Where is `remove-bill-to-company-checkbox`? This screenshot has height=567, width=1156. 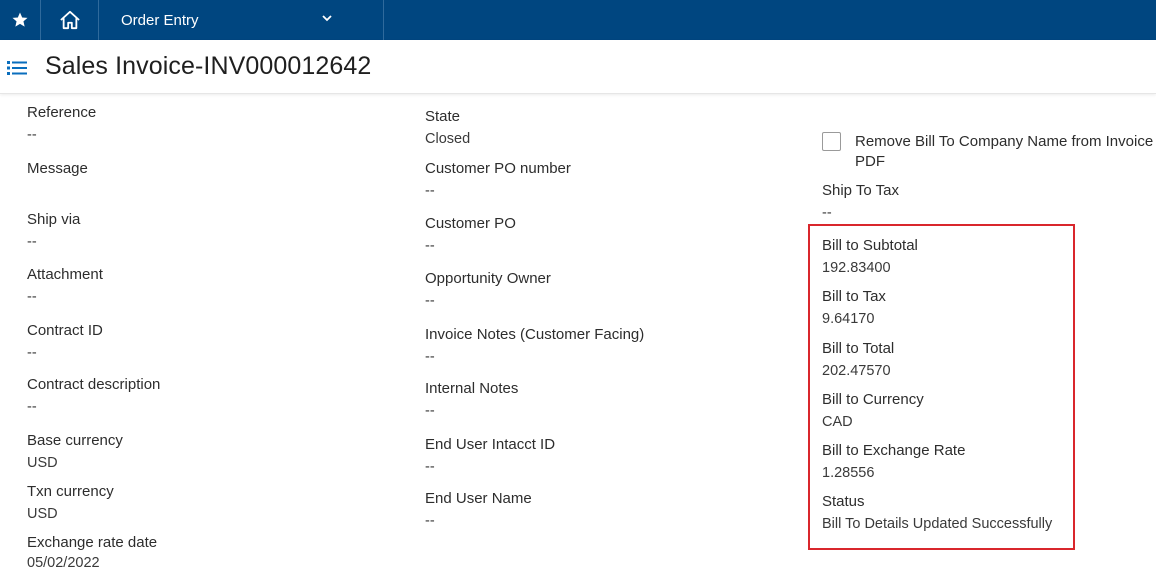 remove-bill-to-company-checkbox is located at coordinates (831, 141).